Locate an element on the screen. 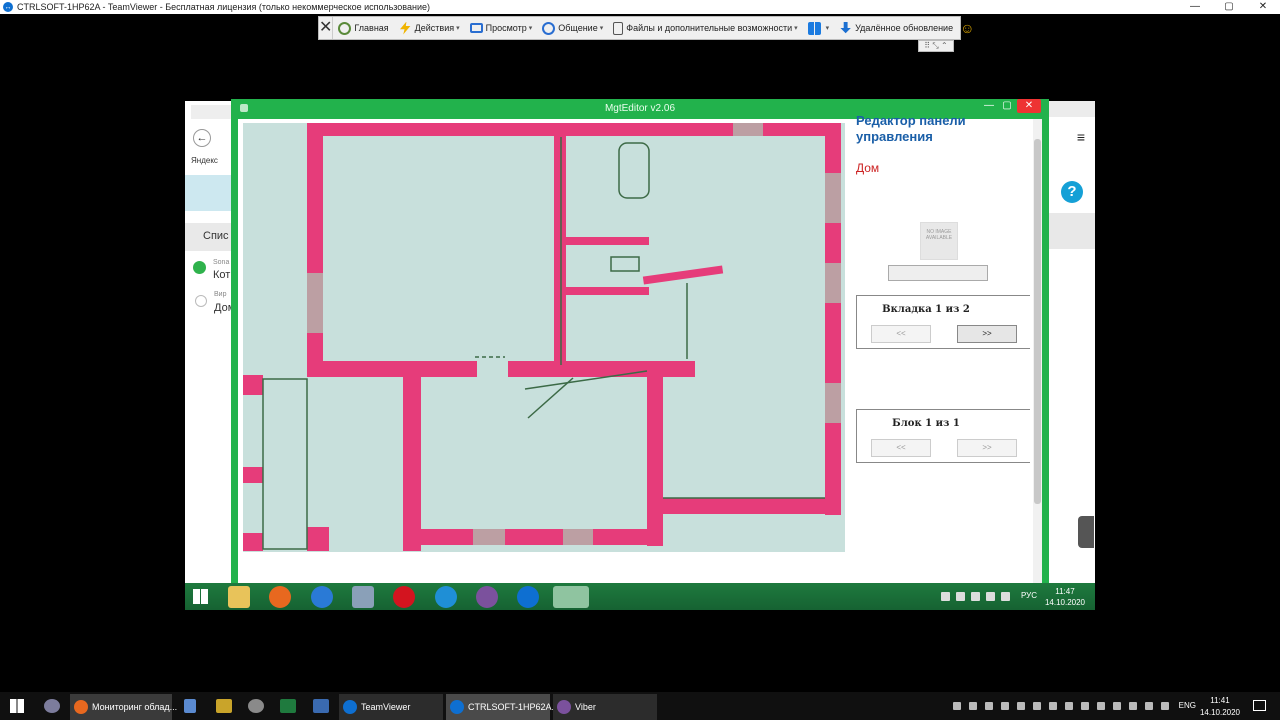  block-next-button: >> is located at coordinates (987, 448).